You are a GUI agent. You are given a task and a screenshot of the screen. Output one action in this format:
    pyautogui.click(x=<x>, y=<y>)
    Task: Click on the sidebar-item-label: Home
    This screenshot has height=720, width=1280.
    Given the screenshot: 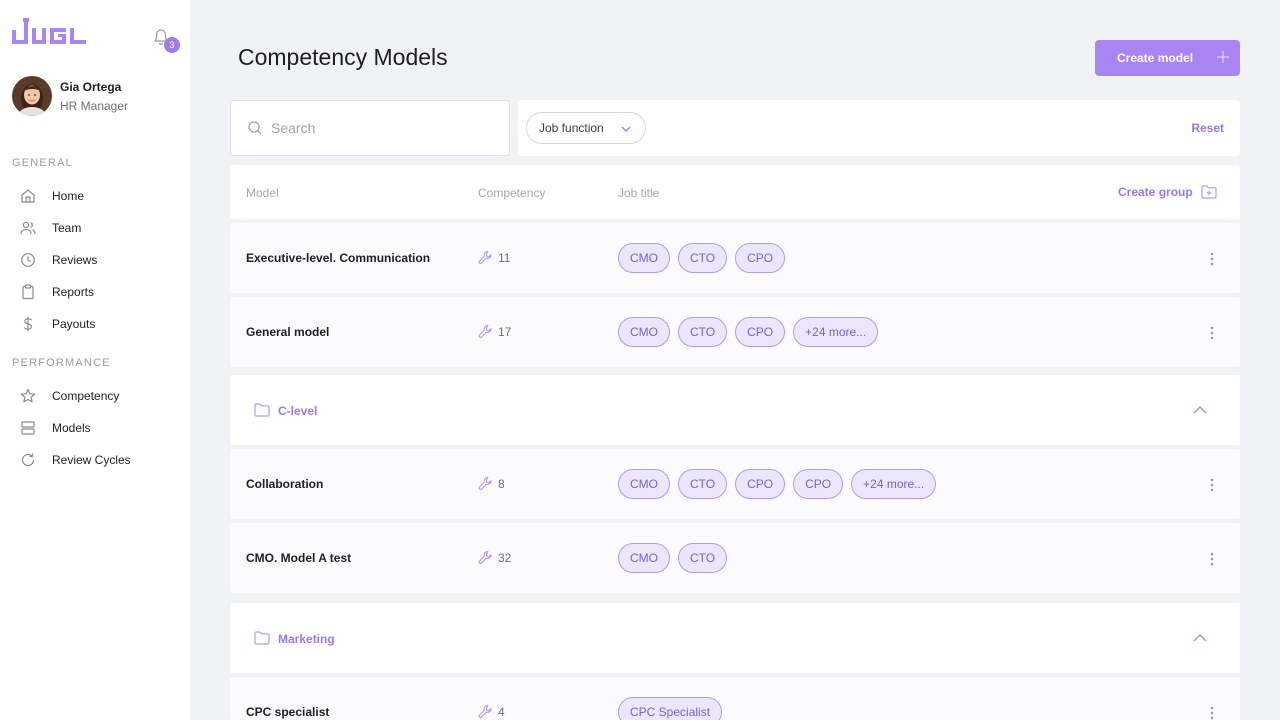 What is the action you would take?
    pyautogui.click(x=68, y=196)
    